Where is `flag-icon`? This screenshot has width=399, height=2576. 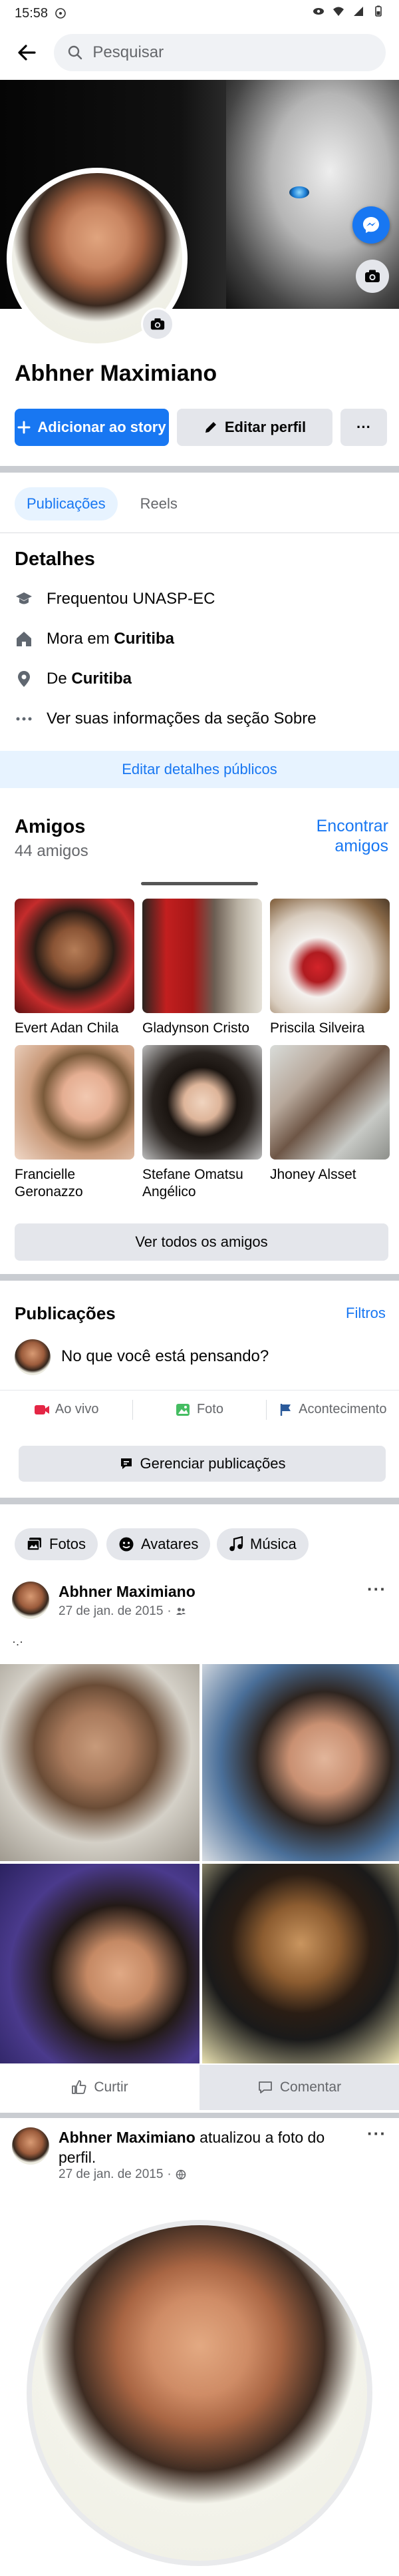
flag-icon is located at coordinates (285, 1409).